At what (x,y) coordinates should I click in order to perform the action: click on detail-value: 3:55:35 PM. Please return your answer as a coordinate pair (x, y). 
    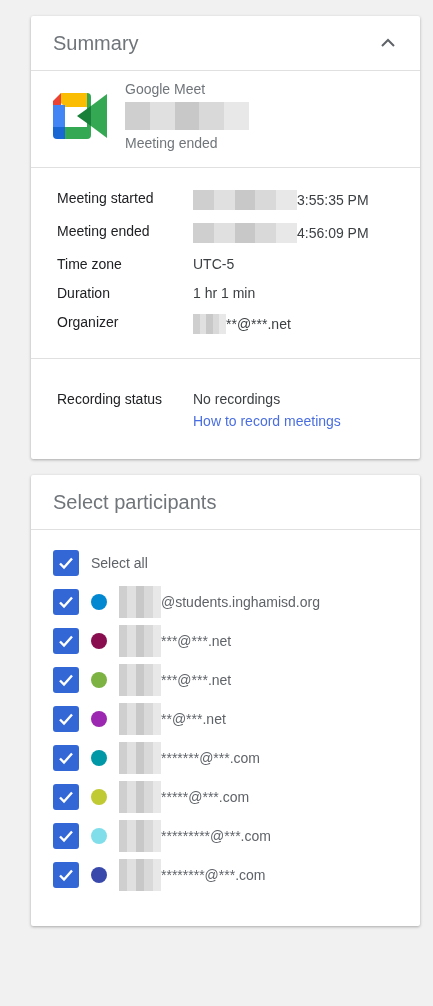
    Looking at the image, I should click on (333, 200).